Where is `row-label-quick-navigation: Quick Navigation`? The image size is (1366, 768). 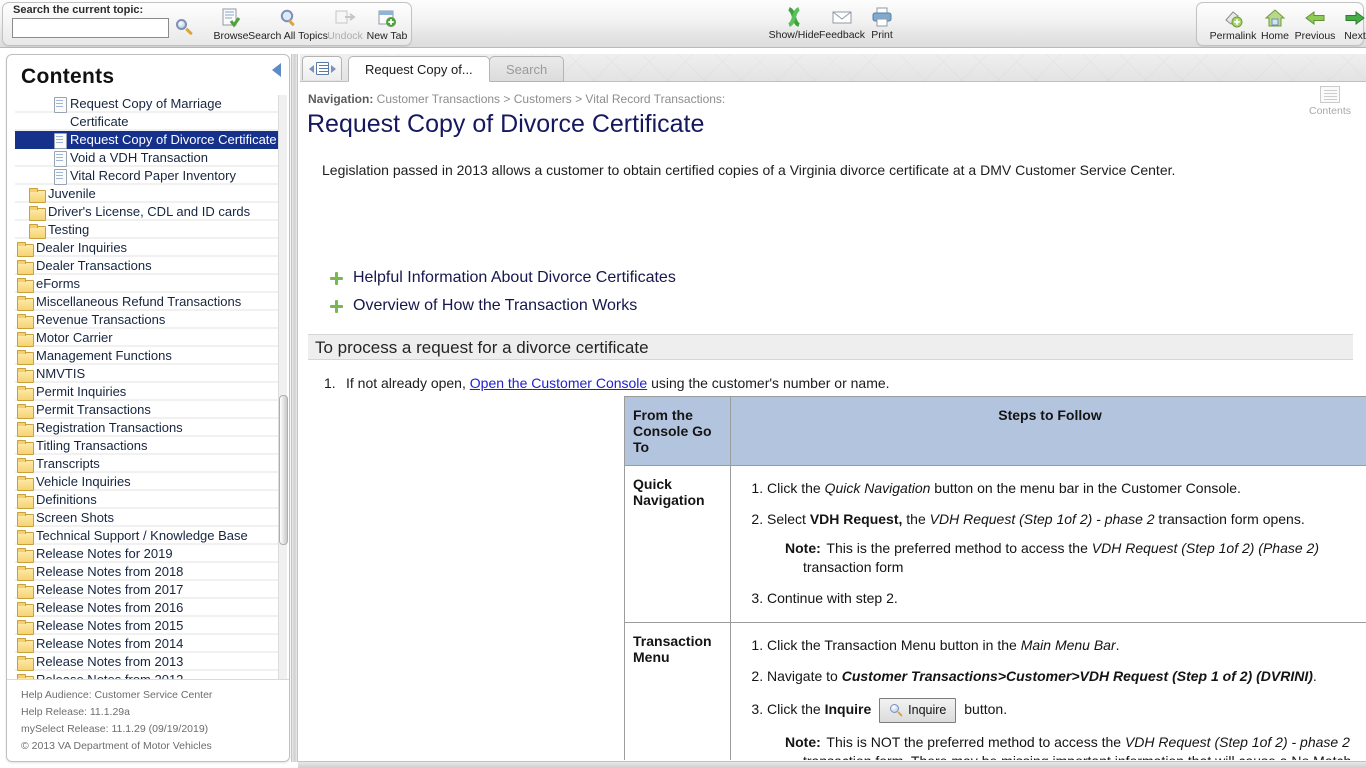 row-label-quick-navigation: Quick Navigation is located at coordinates (677, 544).